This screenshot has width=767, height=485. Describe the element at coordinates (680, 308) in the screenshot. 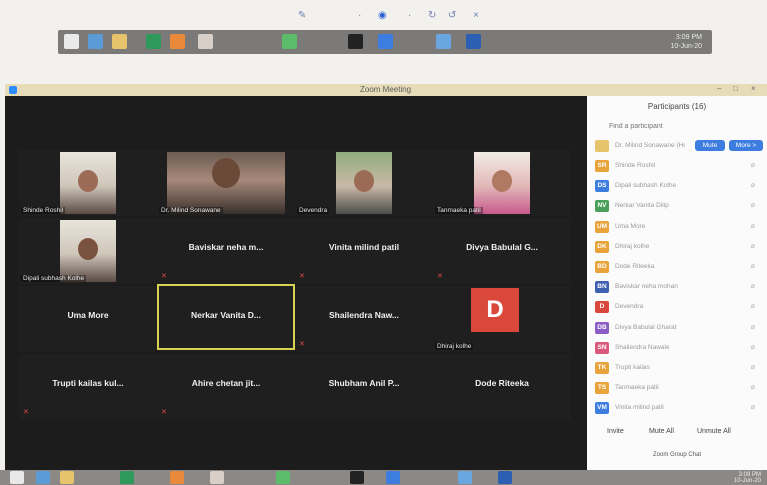

I see `participant-row: D Devendra ⌀` at that location.